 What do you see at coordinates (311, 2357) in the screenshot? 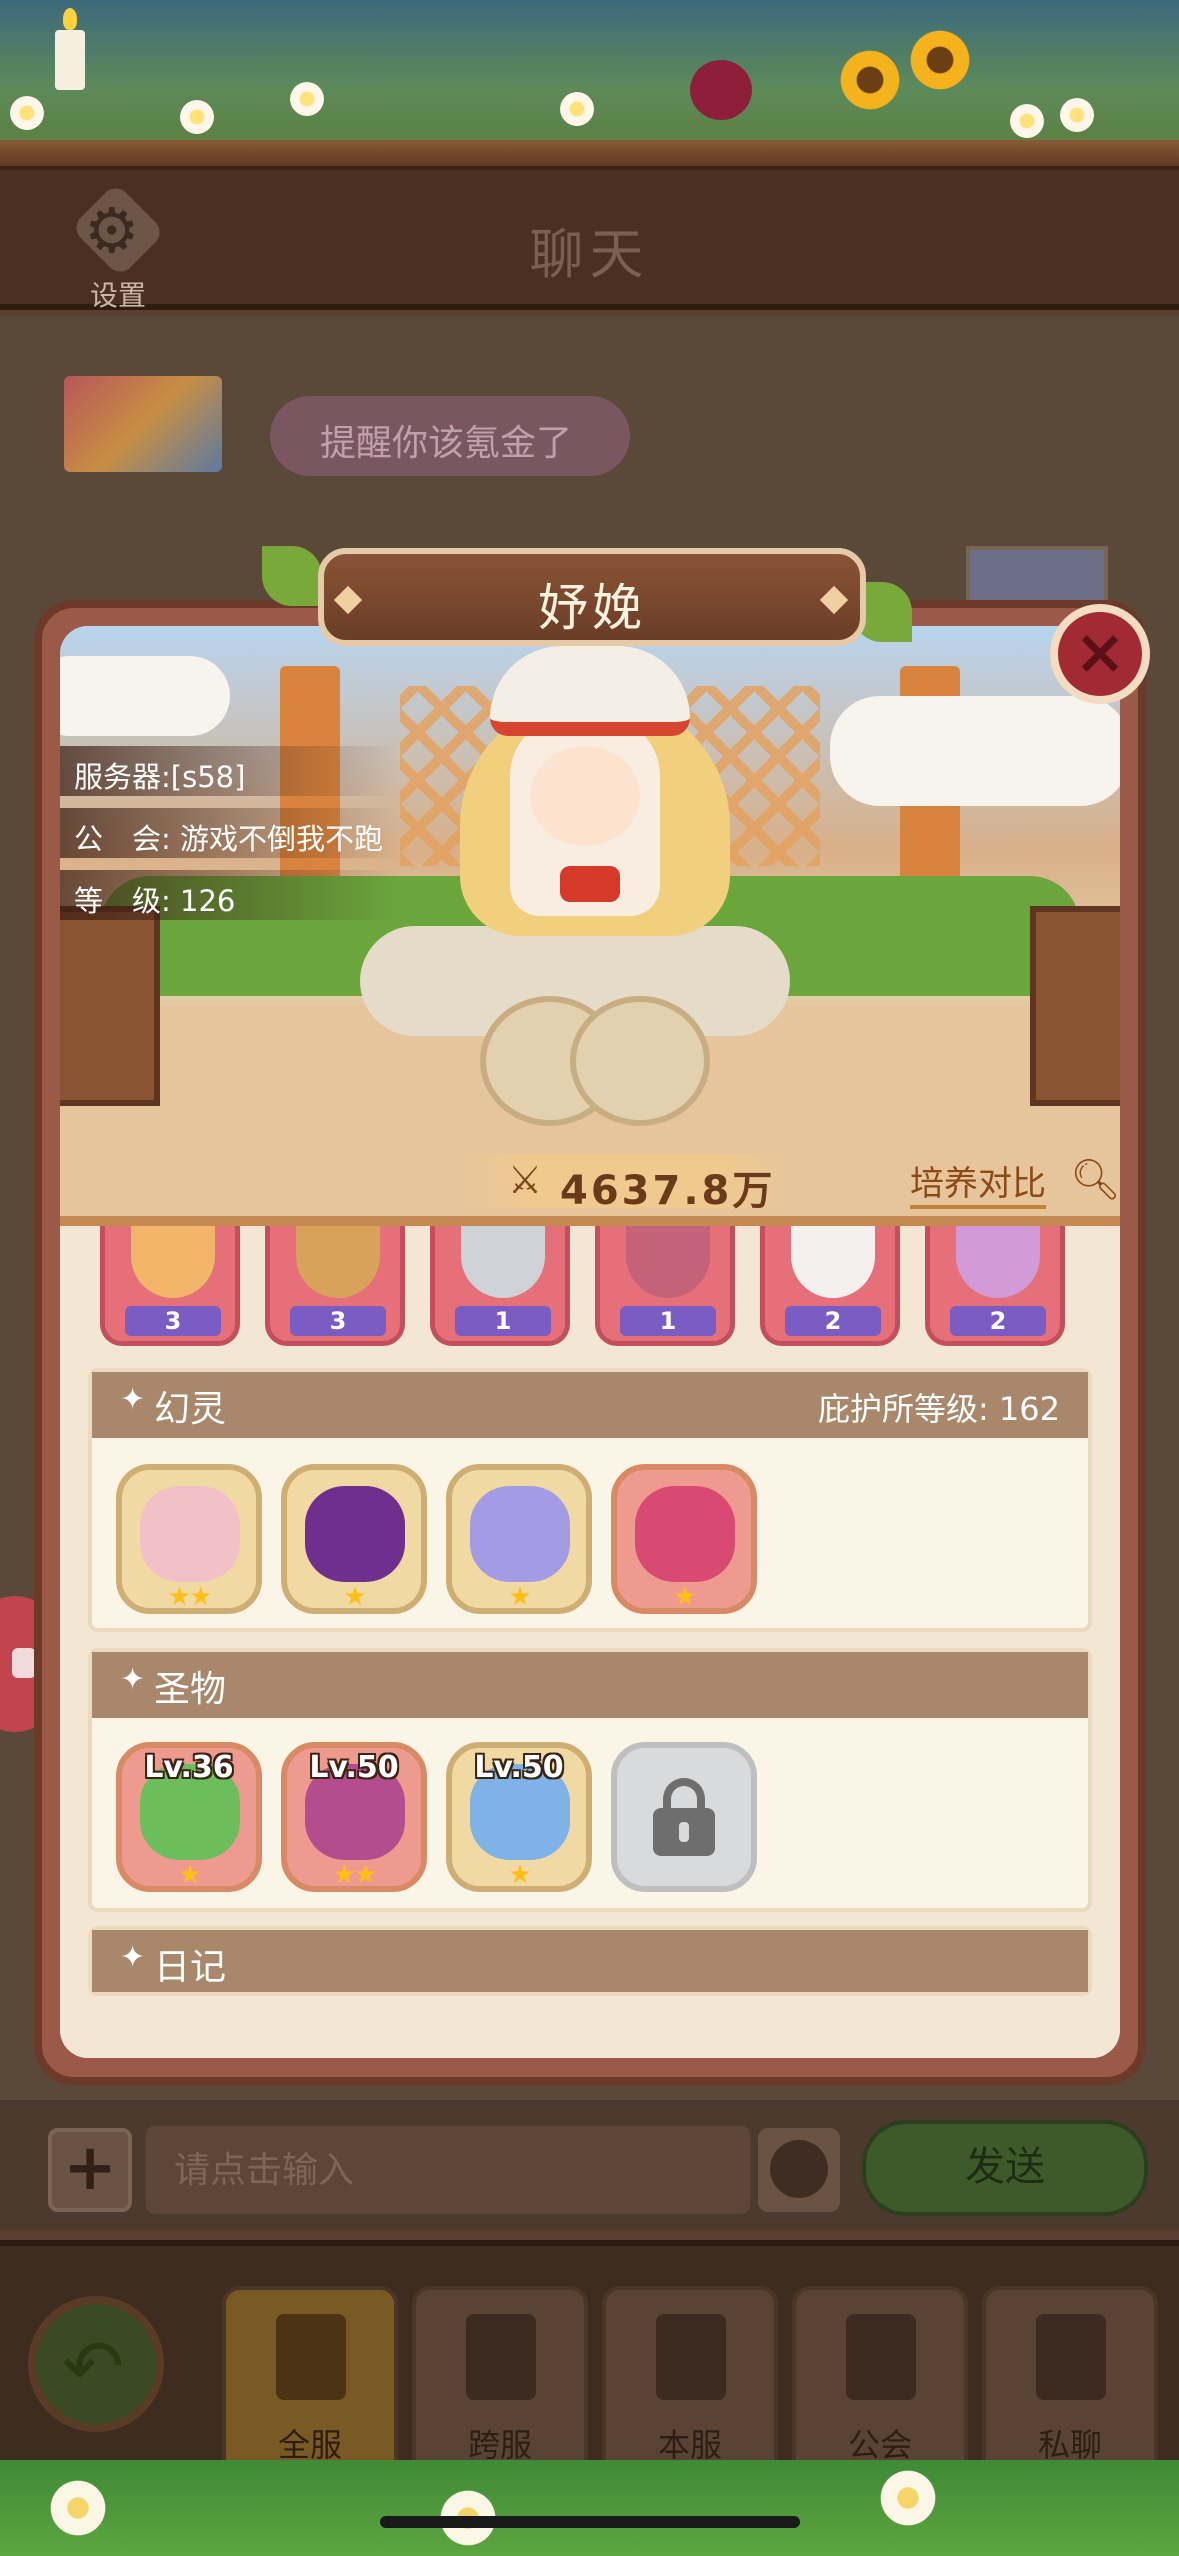
I see `castle-icon` at bounding box center [311, 2357].